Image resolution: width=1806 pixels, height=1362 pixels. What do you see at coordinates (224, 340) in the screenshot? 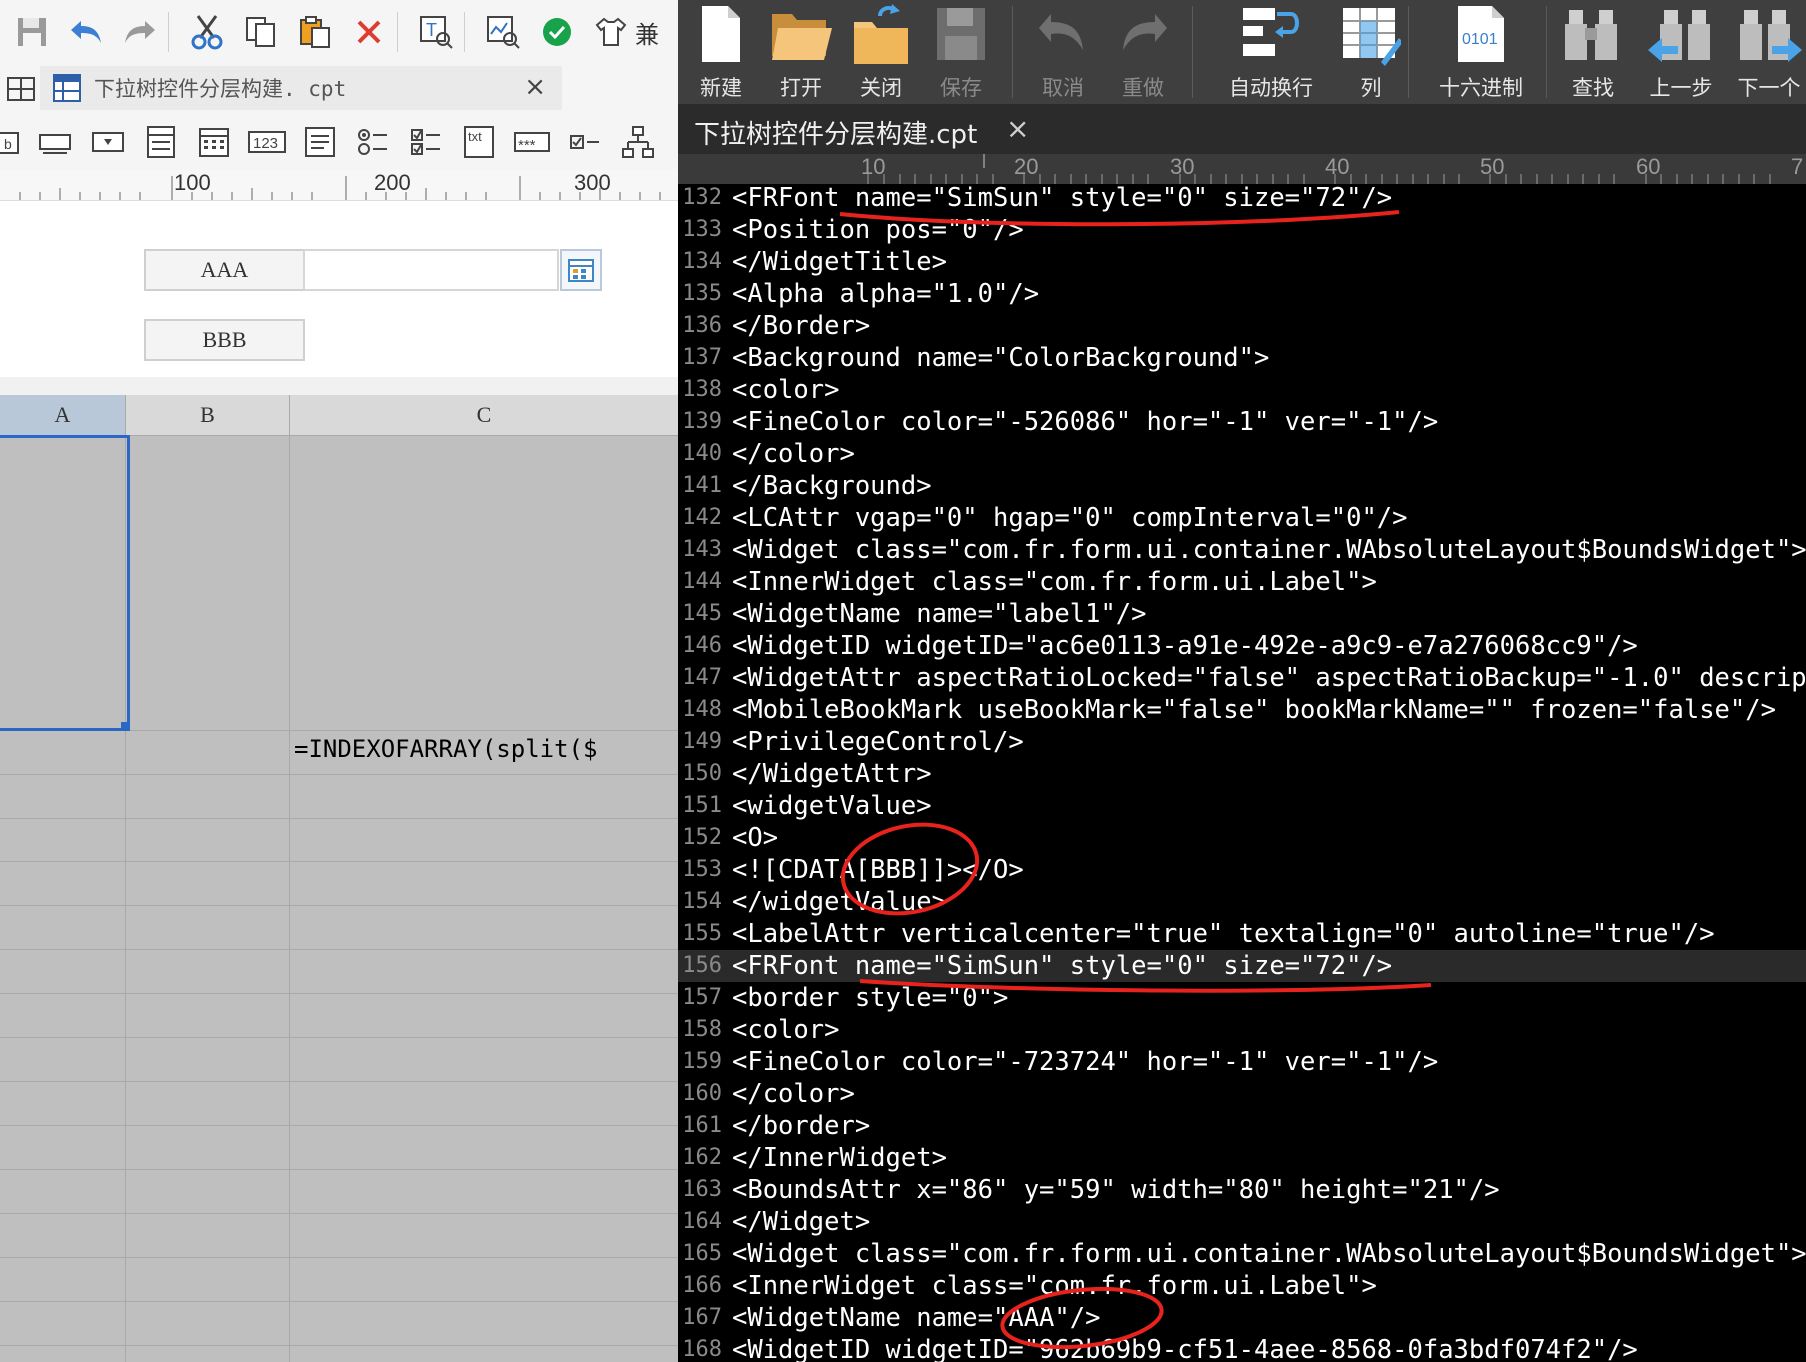
I see `param-label-bbb: BBB` at bounding box center [224, 340].